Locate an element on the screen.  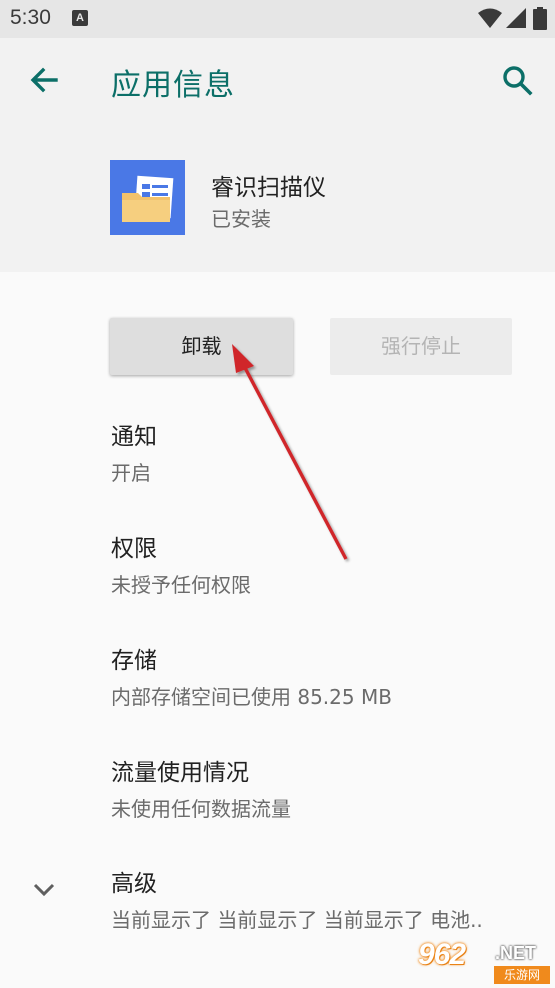
item-title: 高级 is located at coordinates (134, 884).